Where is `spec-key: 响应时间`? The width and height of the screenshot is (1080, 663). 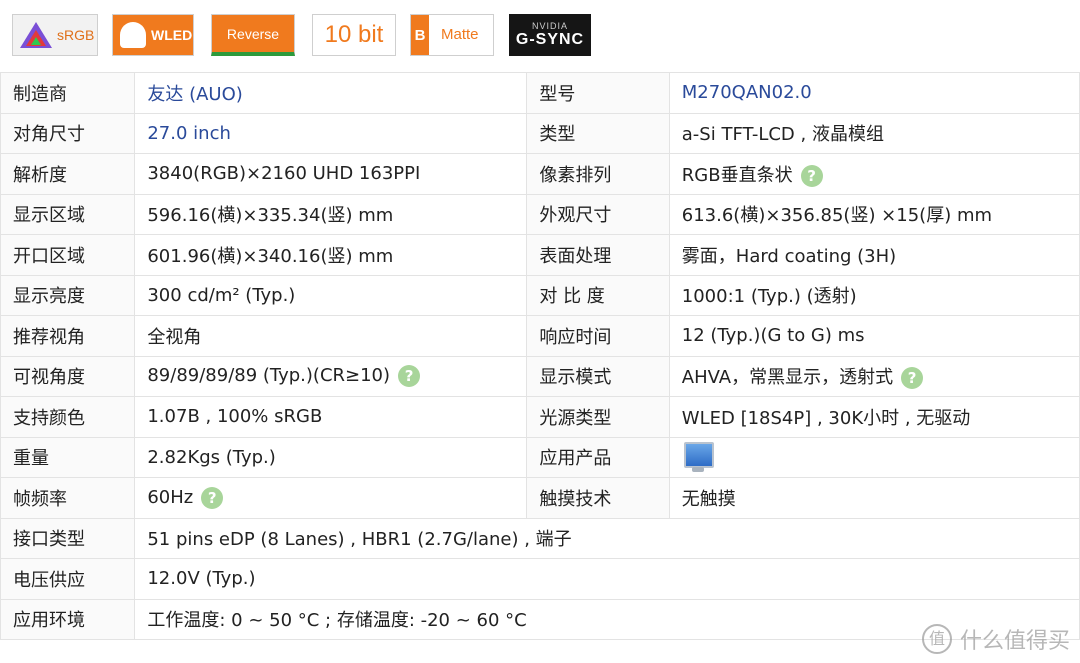
spec-key: 响应时间 is located at coordinates (598, 336).